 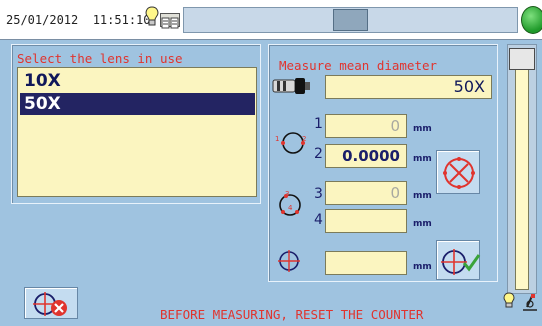 What do you see at coordinates (318, 124) in the screenshot?
I see `row-index-1: 1` at bounding box center [318, 124].